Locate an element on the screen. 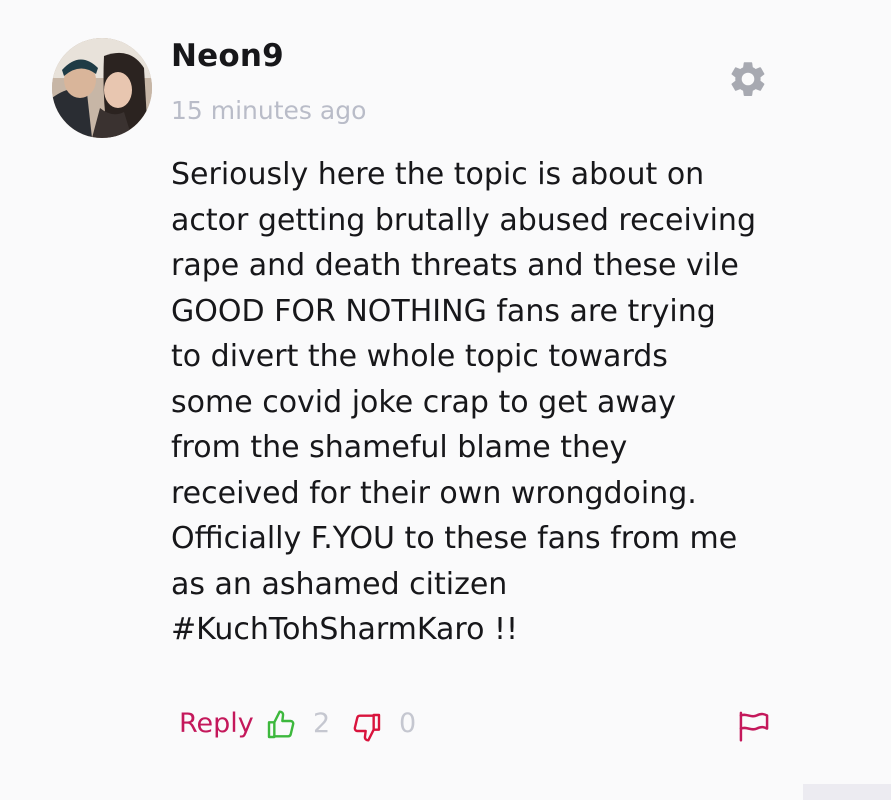 The image size is (891, 800). like-count: 2 is located at coordinates (322, 723).